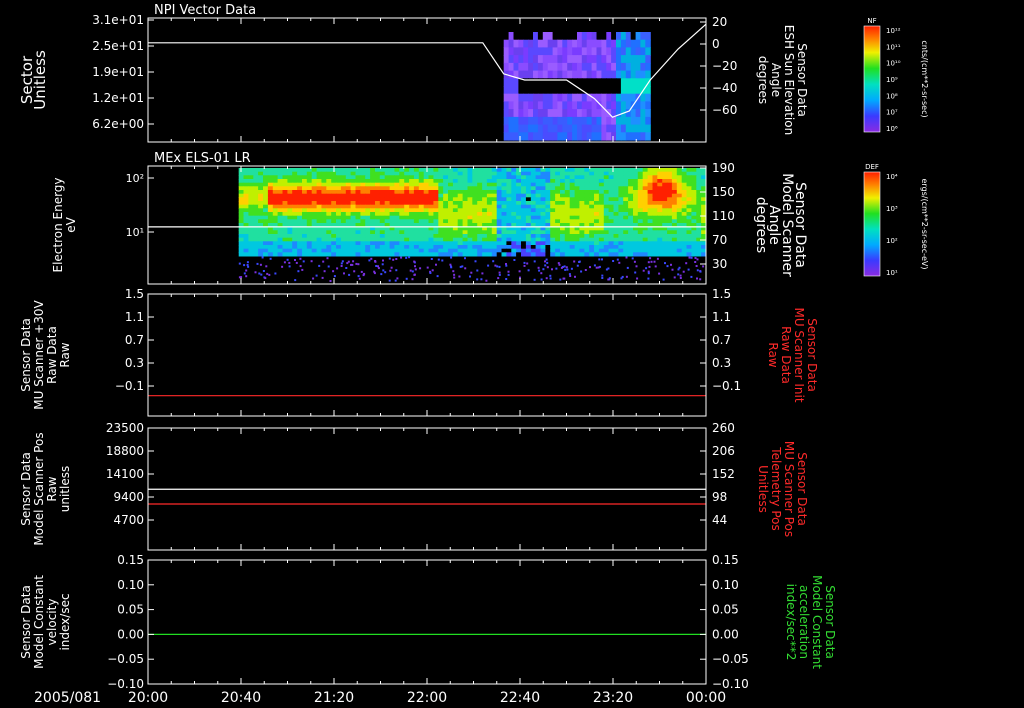 This screenshot has height=708, width=1024. Describe the element at coordinates (58, 224) in the screenshot. I see `left-axis-label-line: Electron Energy` at that location.